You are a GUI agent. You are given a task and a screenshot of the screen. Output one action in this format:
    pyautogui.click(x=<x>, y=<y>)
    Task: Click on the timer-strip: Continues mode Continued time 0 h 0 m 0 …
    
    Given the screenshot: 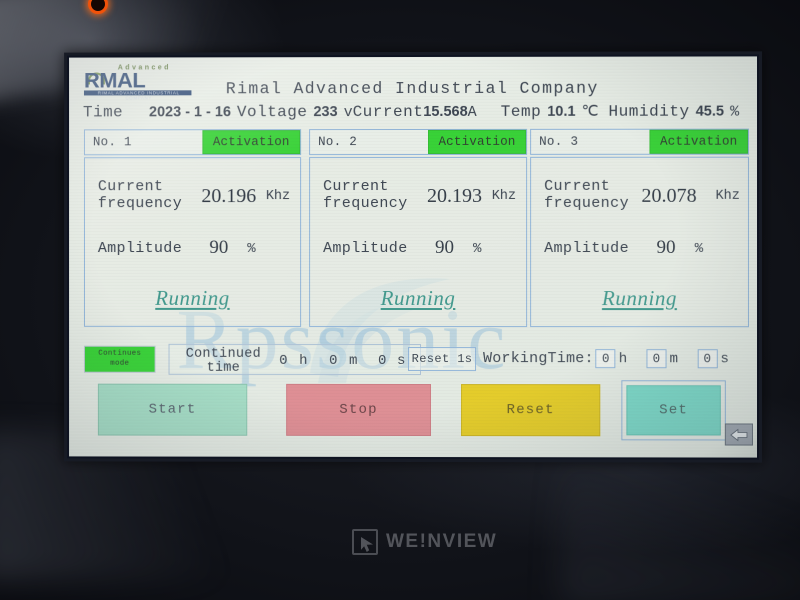 What is the action you would take?
    pyautogui.click(x=416, y=360)
    